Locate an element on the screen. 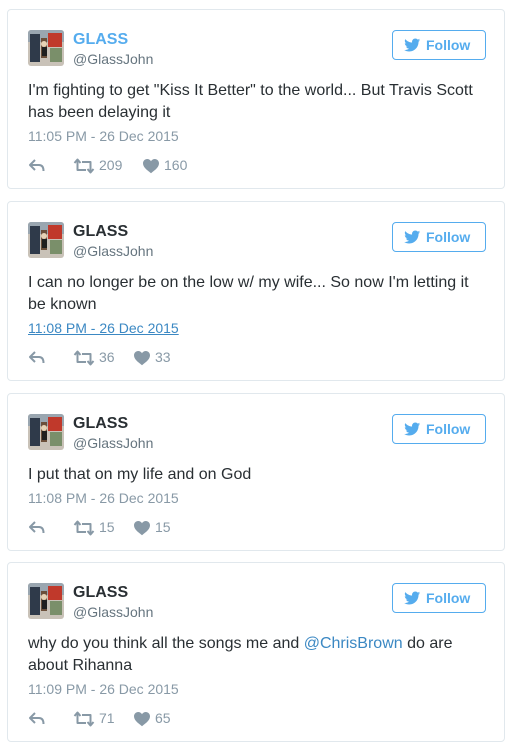 This screenshot has height=749, width=517. retweet-button: 209 is located at coordinates (103, 165).